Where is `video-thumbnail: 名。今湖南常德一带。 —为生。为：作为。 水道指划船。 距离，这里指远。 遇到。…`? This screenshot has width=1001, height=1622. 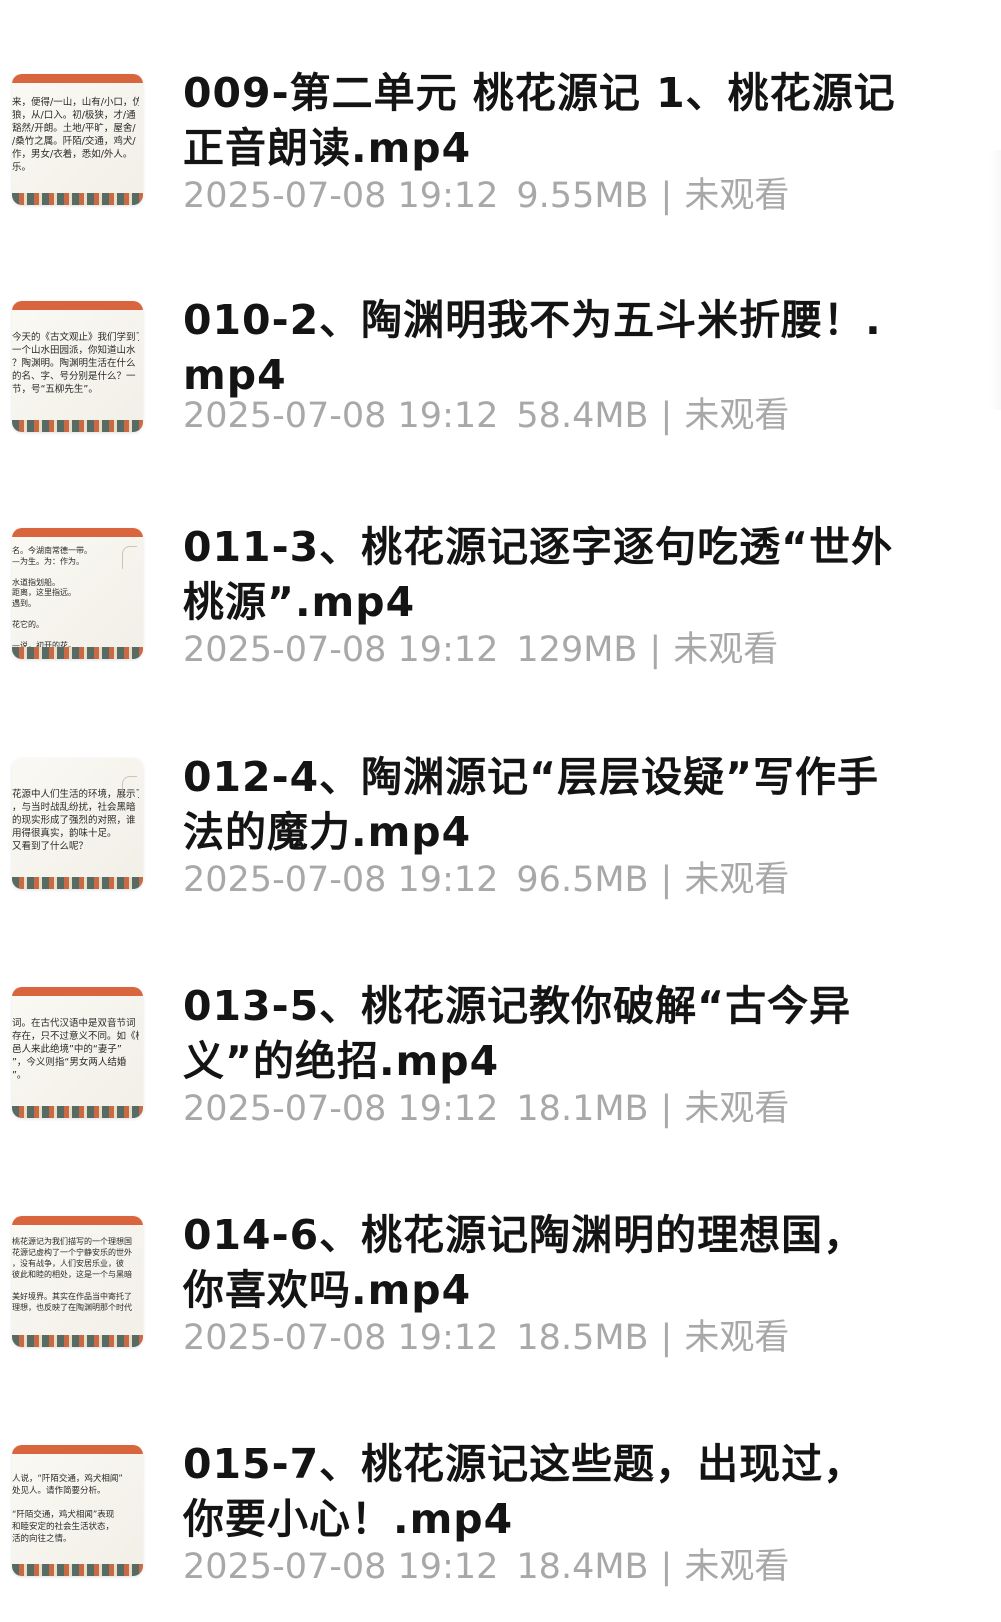 video-thumbnail: 名。今湖南常德一带。 —为生。为：作为。 水道指划船。 距离，这里指远。 遇到。… is located at coordinates (77, 593).